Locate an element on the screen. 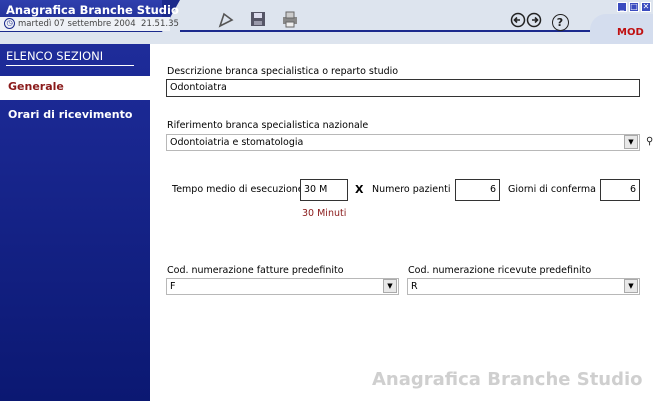 This screenshot has width=653, height=401. save-icon is located at coordinates (258, 21).